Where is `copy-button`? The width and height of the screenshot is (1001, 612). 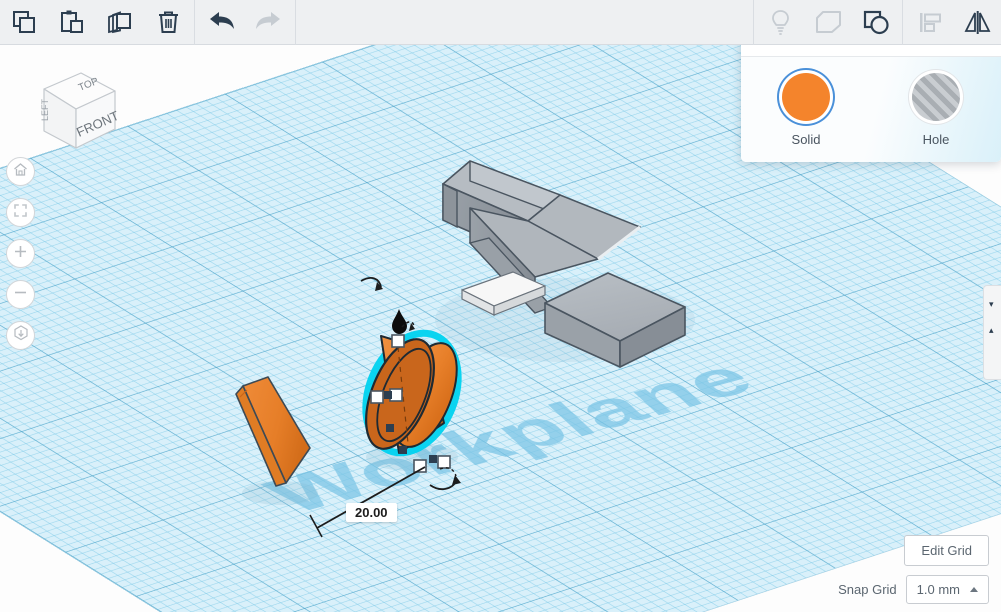 copy-button is located at coordinates (24, 22).